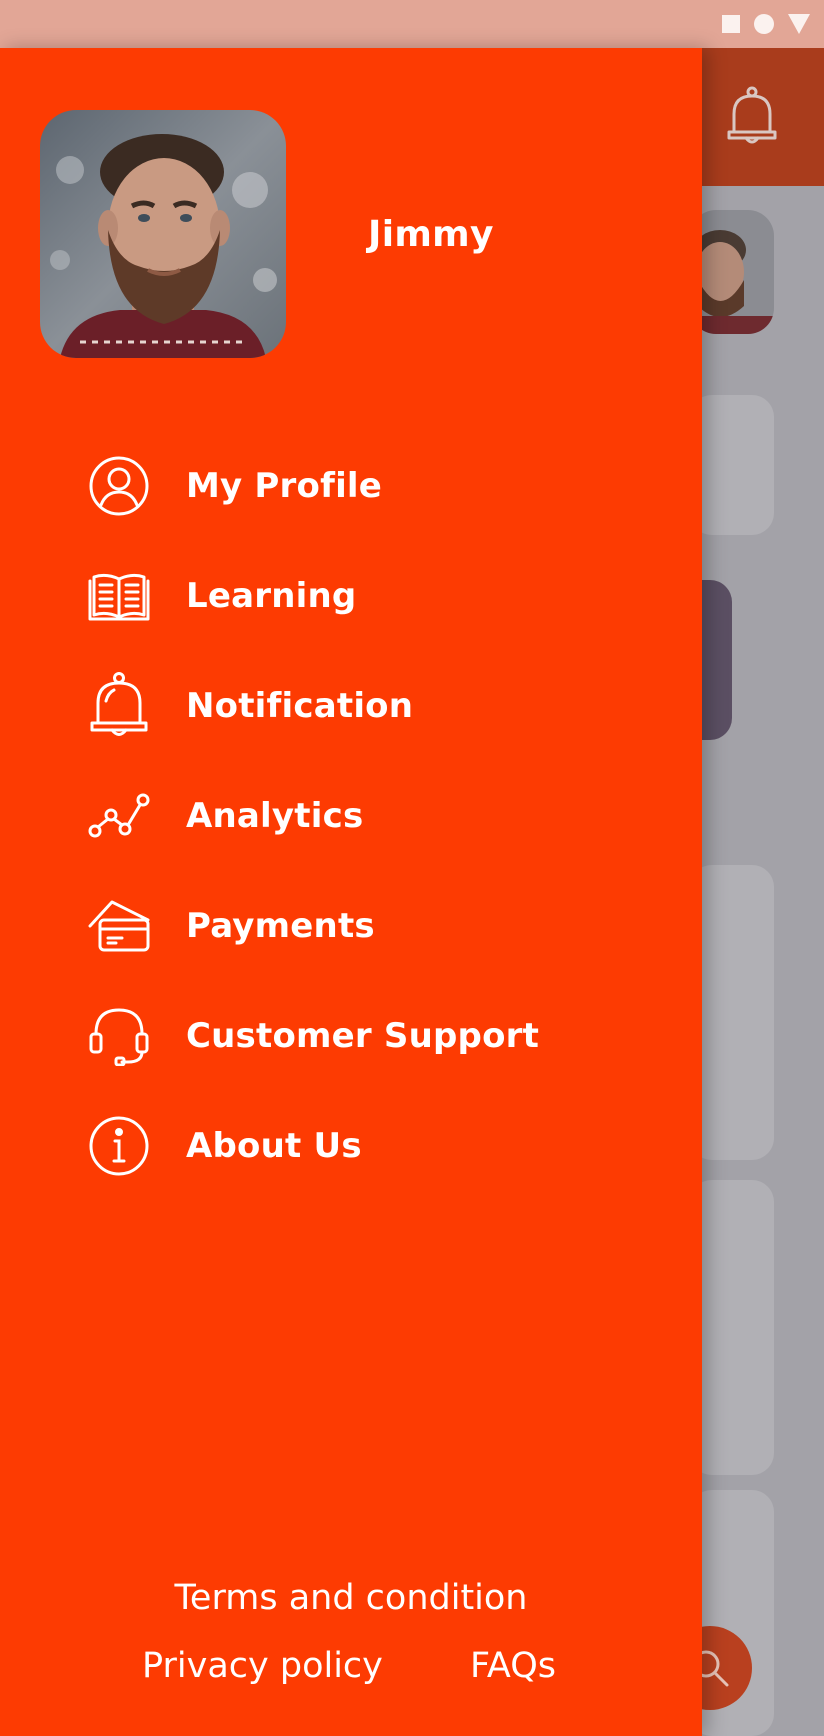 The width and height of the screenshot is (824, 1736). What do you see at coordinates (351, 1598) in the screenshot?
I see `terms-link: Terms and condition` at bounding box center [351, 1598].